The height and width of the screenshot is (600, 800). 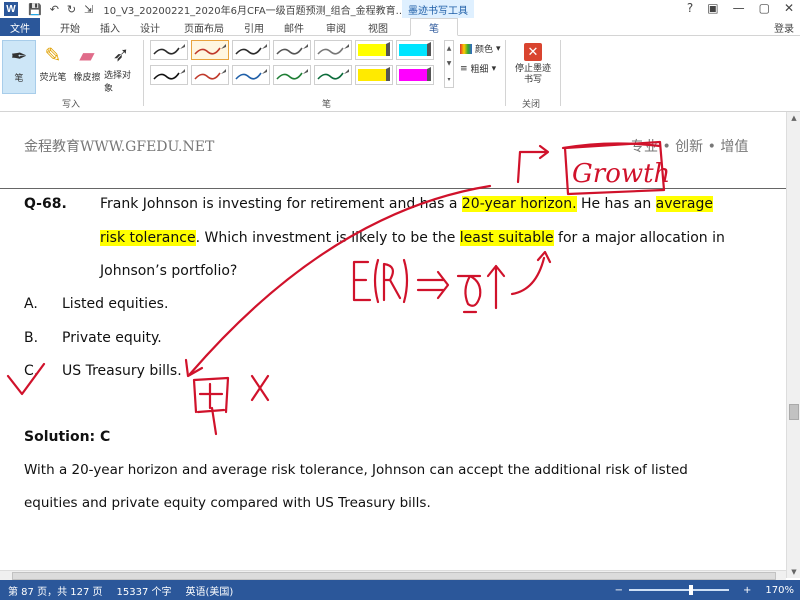 I want to click on ink-sigma, so click(x=469, y=294).